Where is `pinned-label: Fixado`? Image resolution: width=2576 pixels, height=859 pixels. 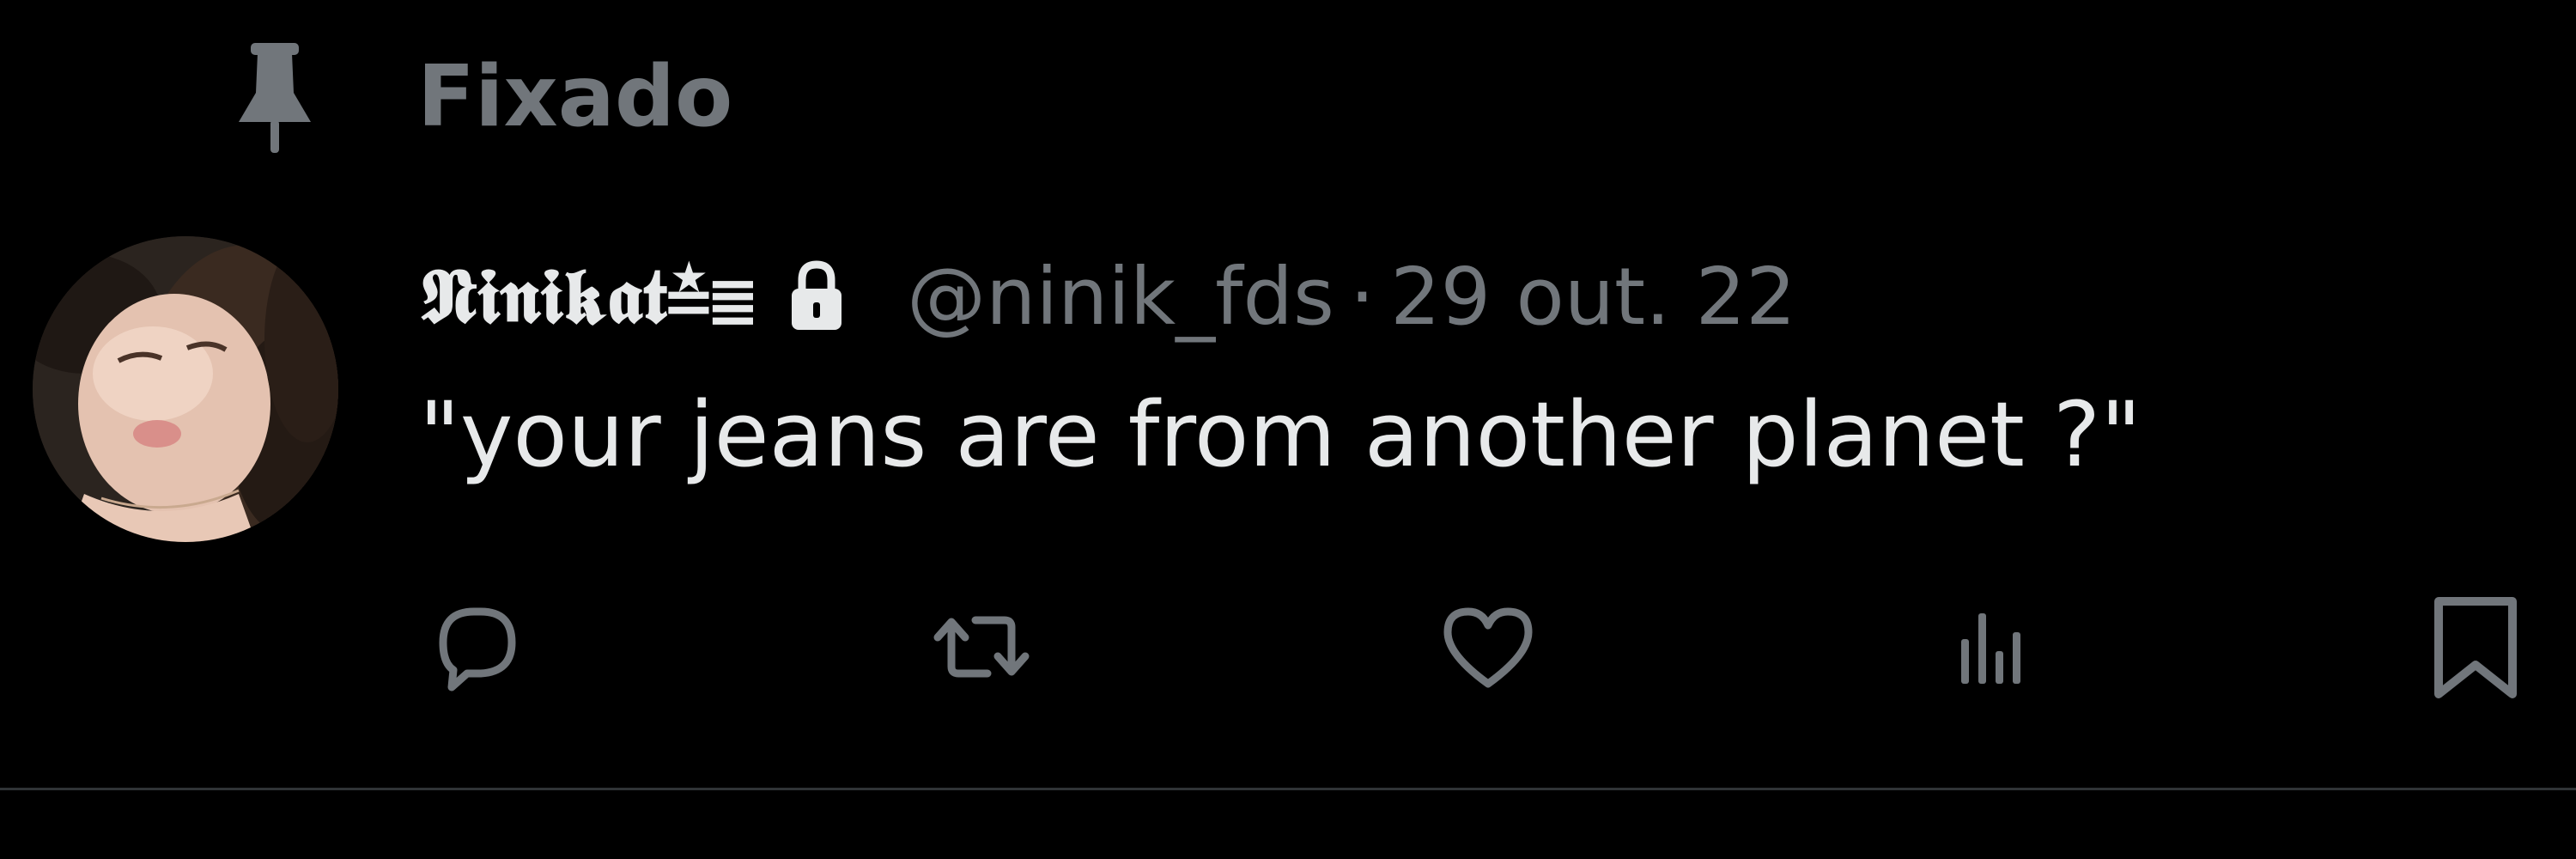
pinned-label: Fixado is located at coordinates (575, 97).